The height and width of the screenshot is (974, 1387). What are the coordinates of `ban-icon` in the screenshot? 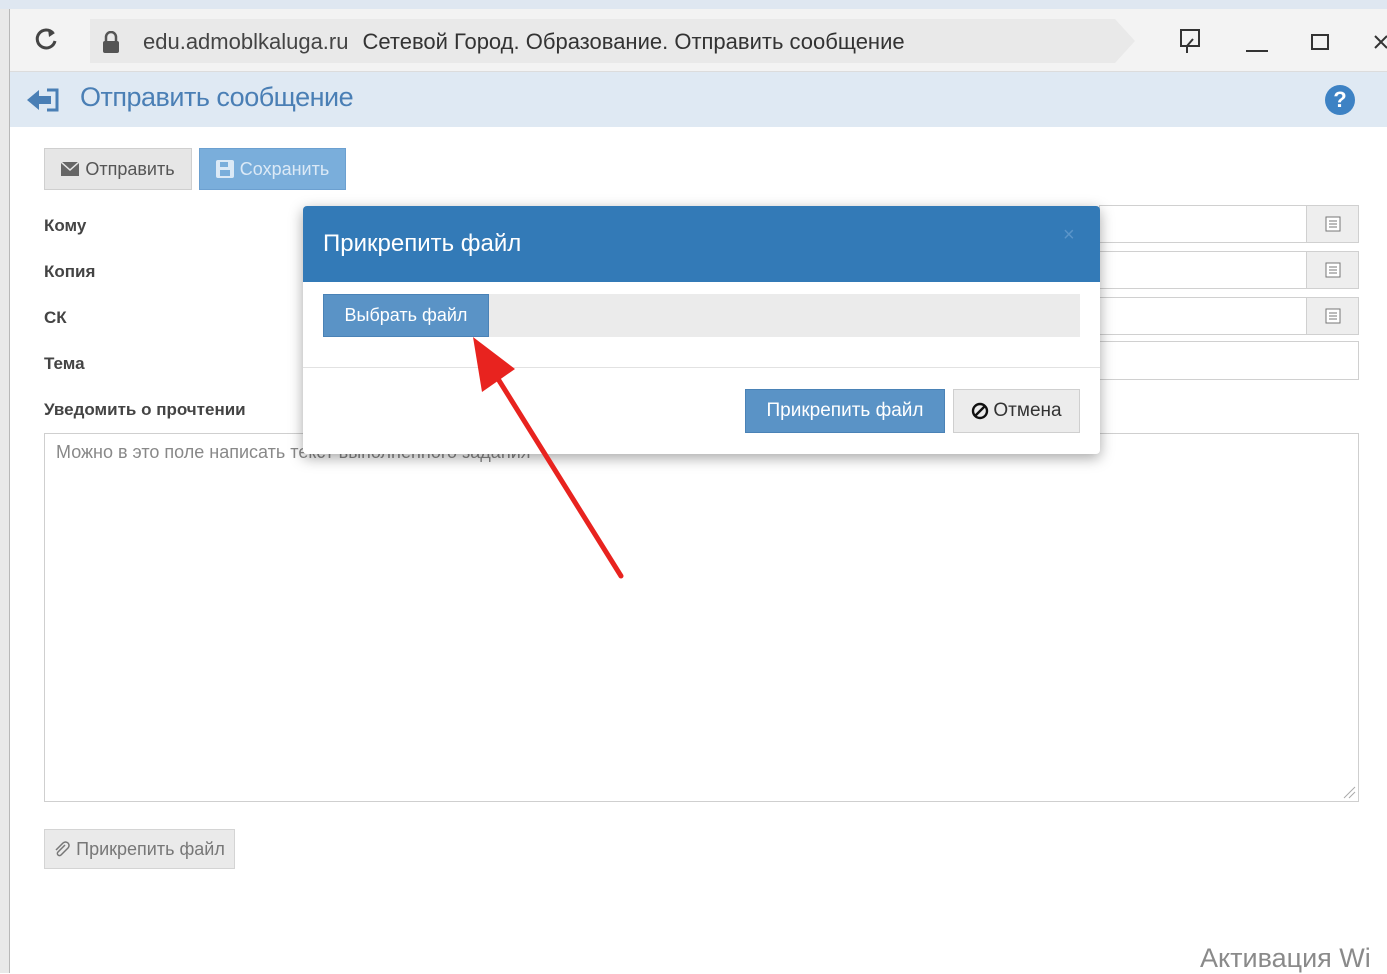 It's located at (980, 411).